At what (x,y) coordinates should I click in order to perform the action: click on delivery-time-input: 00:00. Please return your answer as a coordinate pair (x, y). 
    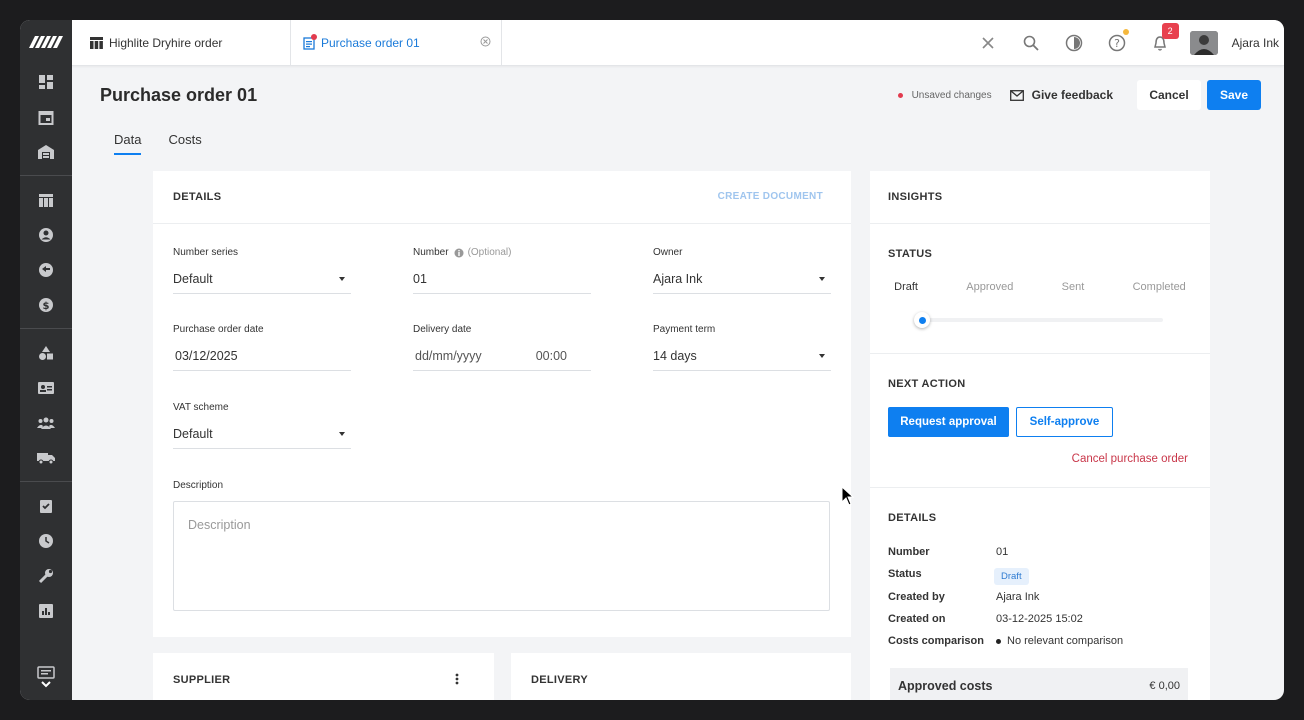
    Looking at the image, I should click on (551, 356).